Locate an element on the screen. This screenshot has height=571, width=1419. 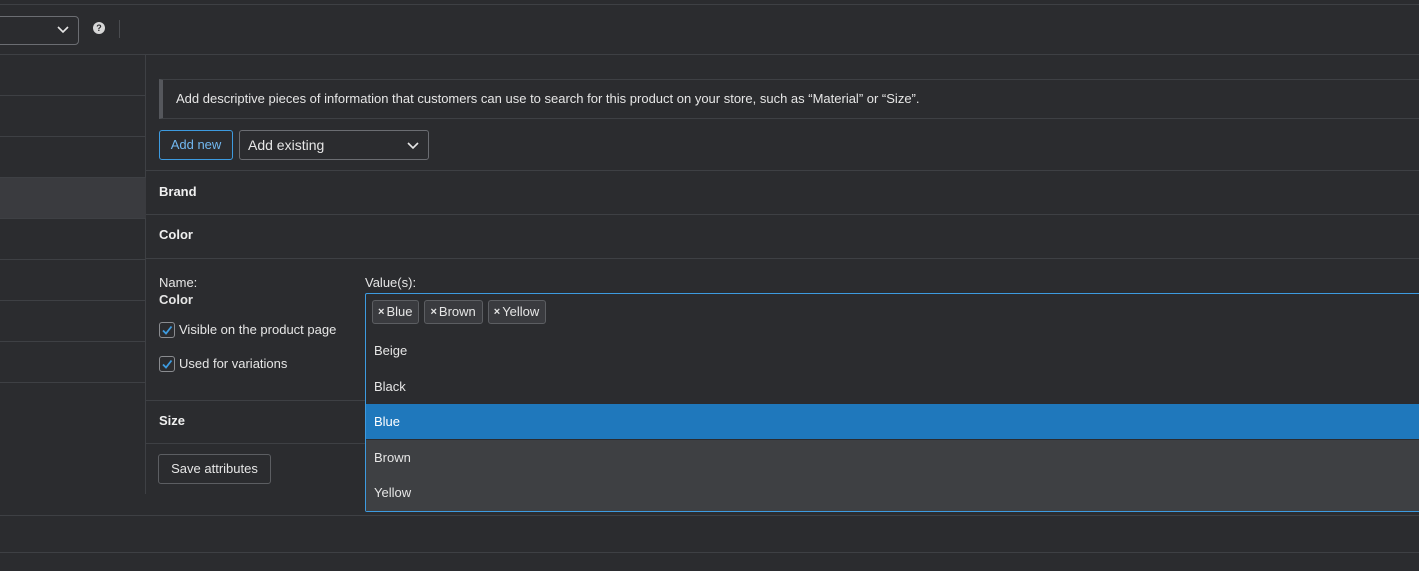
add-new-attribute-button: Add new is located at coordinates (196, 145).